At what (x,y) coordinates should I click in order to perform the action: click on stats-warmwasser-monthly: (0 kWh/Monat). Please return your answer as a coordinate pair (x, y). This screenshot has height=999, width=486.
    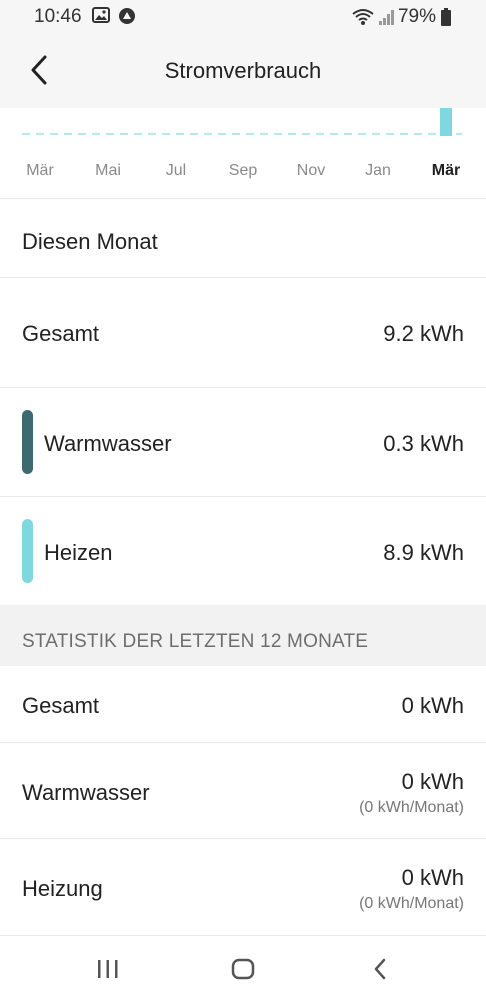
    Looking at the image, I should click on (411, 807).